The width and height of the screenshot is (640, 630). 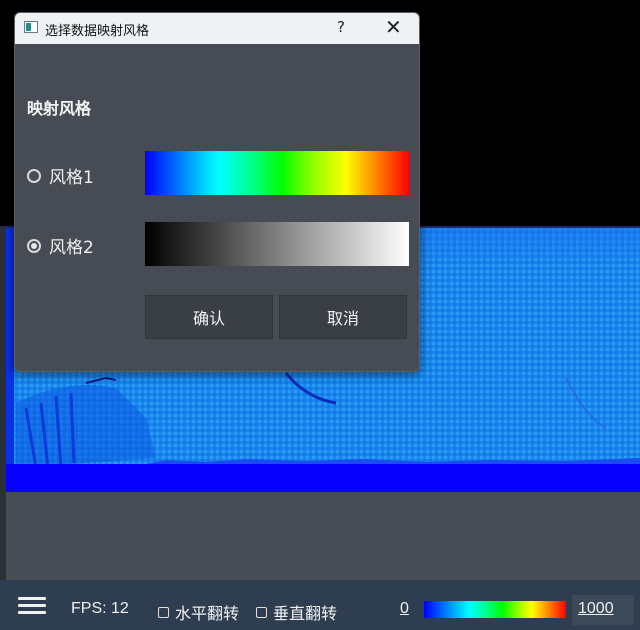 What do you see at coordinates (34, 175) in the screenshot?
I see `radio-icon` at bounding box center [34, 175].